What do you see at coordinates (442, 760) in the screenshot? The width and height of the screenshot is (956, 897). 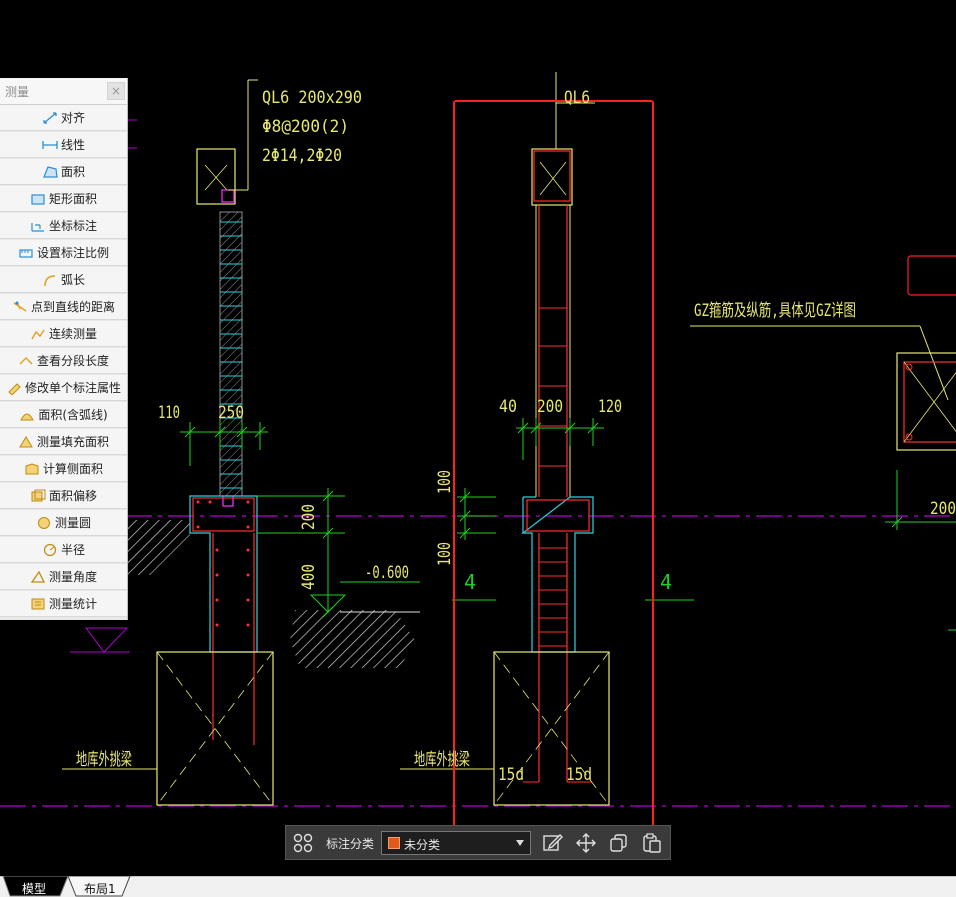 I see `center-foundation-label: 地库外挑梁` at bounding box center [442, 760].